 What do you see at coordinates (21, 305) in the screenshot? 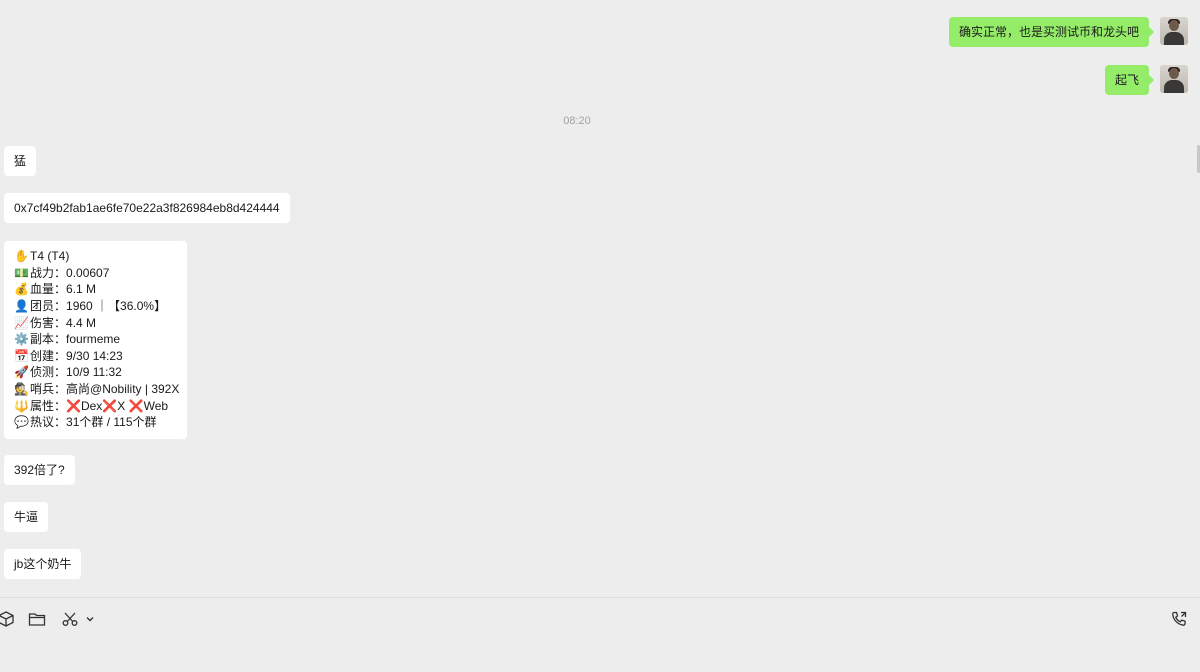
I see `person-icon: 👤` at bounding box center [21, 305].